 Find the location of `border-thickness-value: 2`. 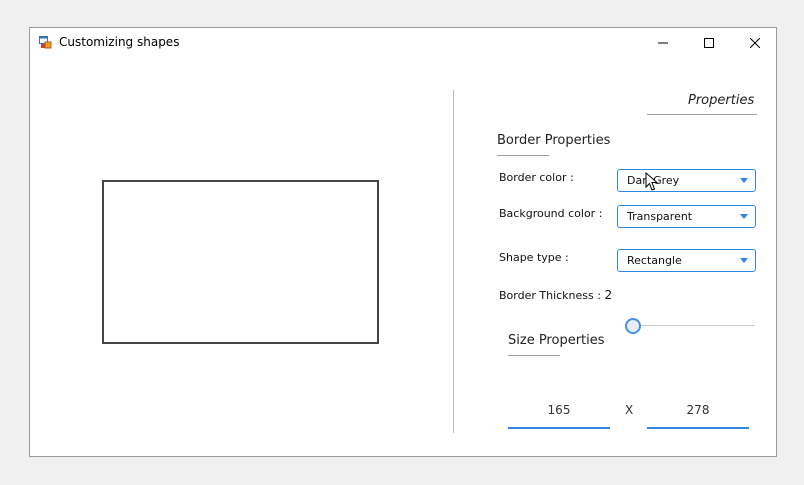

border-thickness-value: 2 is located at coordinates (608, 295).